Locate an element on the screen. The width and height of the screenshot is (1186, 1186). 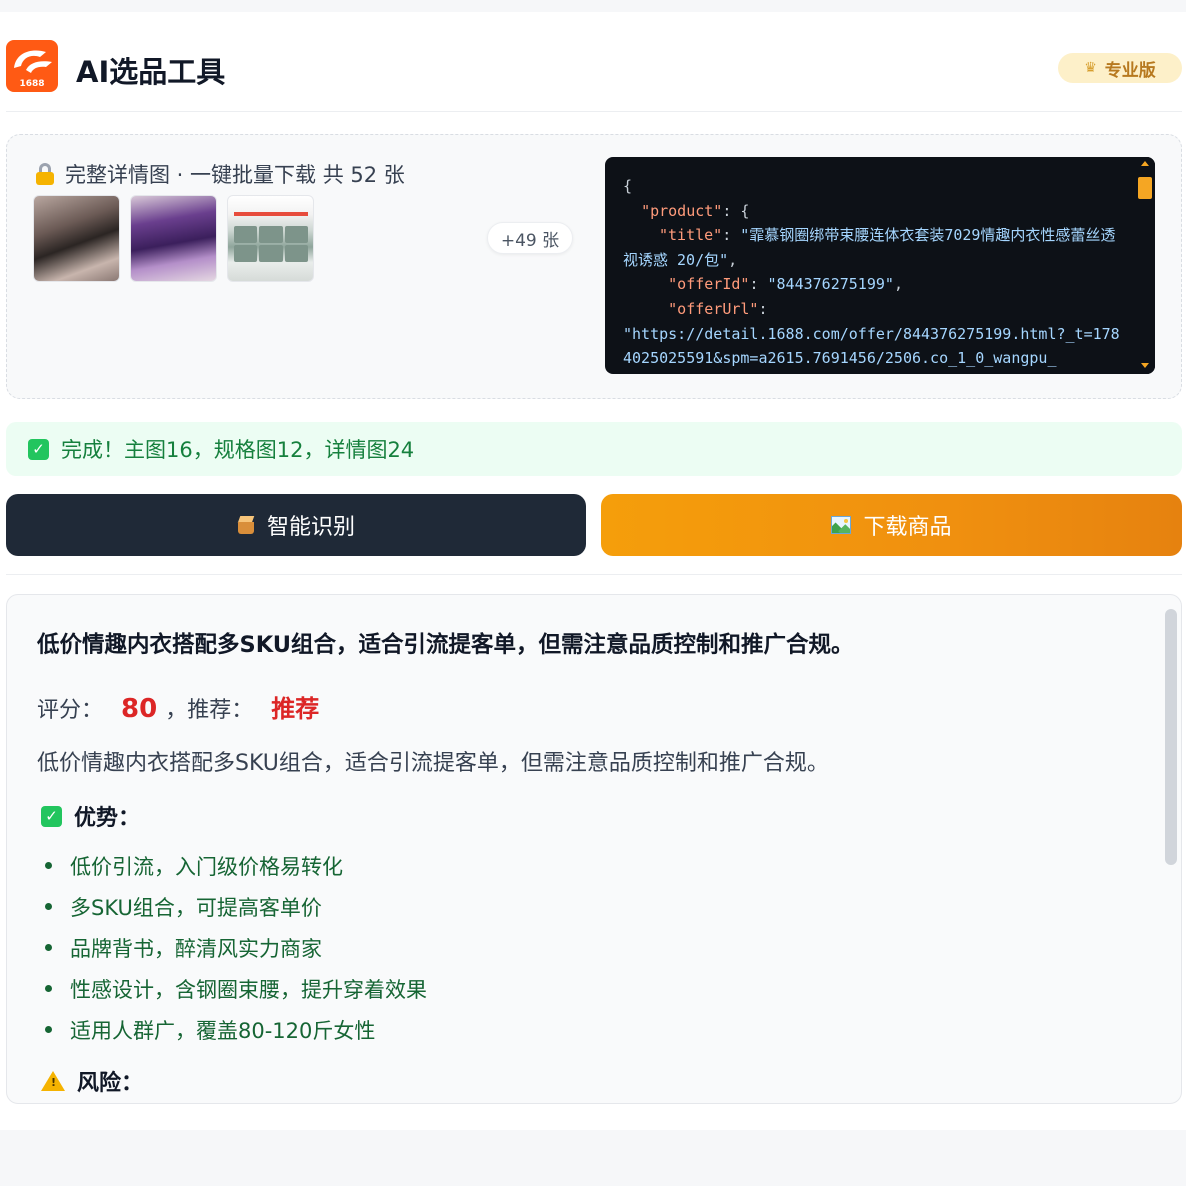
identify-button: 智能识别 is located at coordinates (296, 525).